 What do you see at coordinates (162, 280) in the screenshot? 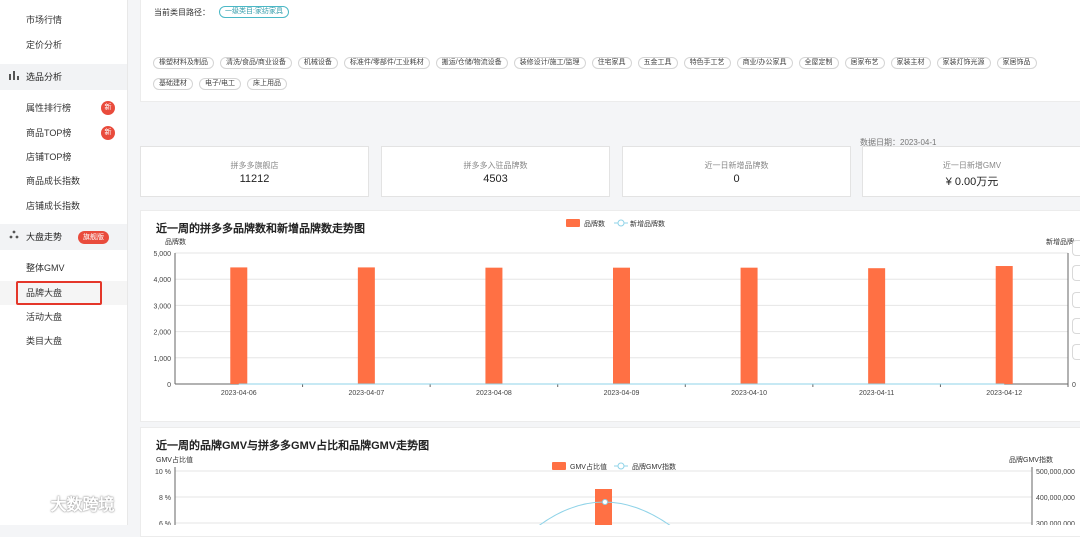
I see `y-tick-label: 4,000` at bounding box center [162, 280].